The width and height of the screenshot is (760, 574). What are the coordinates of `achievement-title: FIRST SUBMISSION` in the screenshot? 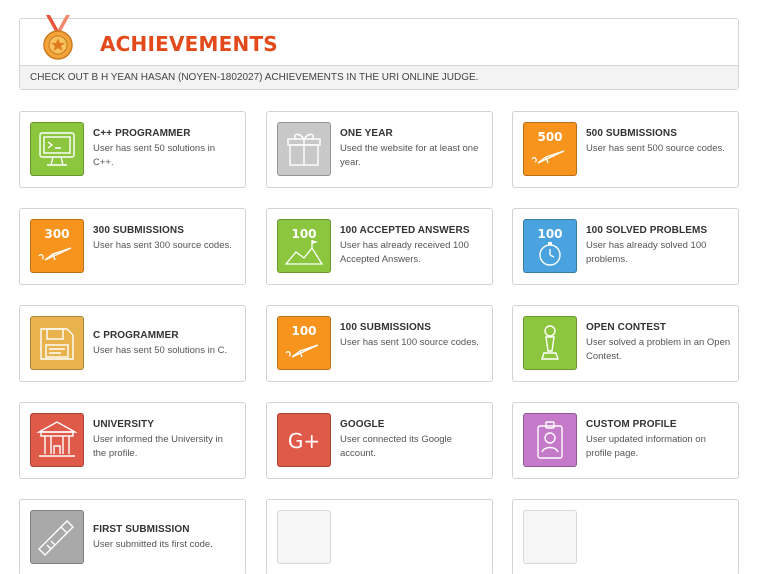 It's located at (141, 529).